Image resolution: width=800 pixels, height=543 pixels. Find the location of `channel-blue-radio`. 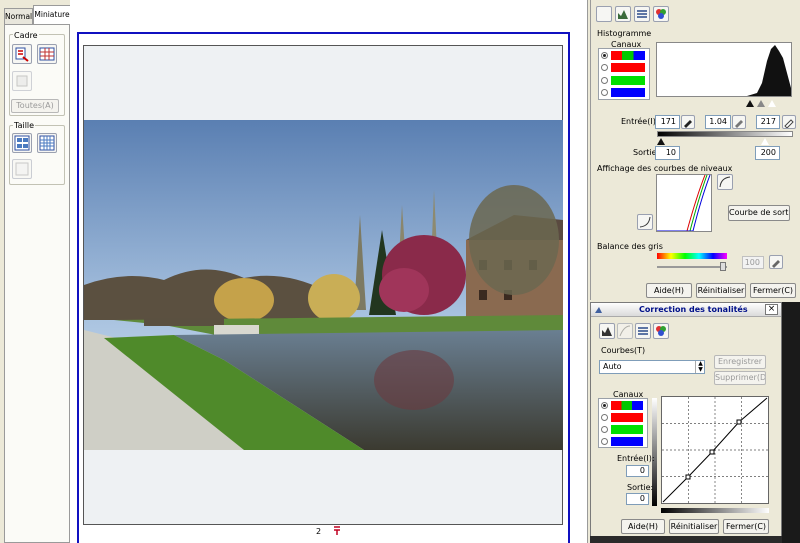

channel-blue-radio is located at coordinates (604, 92).